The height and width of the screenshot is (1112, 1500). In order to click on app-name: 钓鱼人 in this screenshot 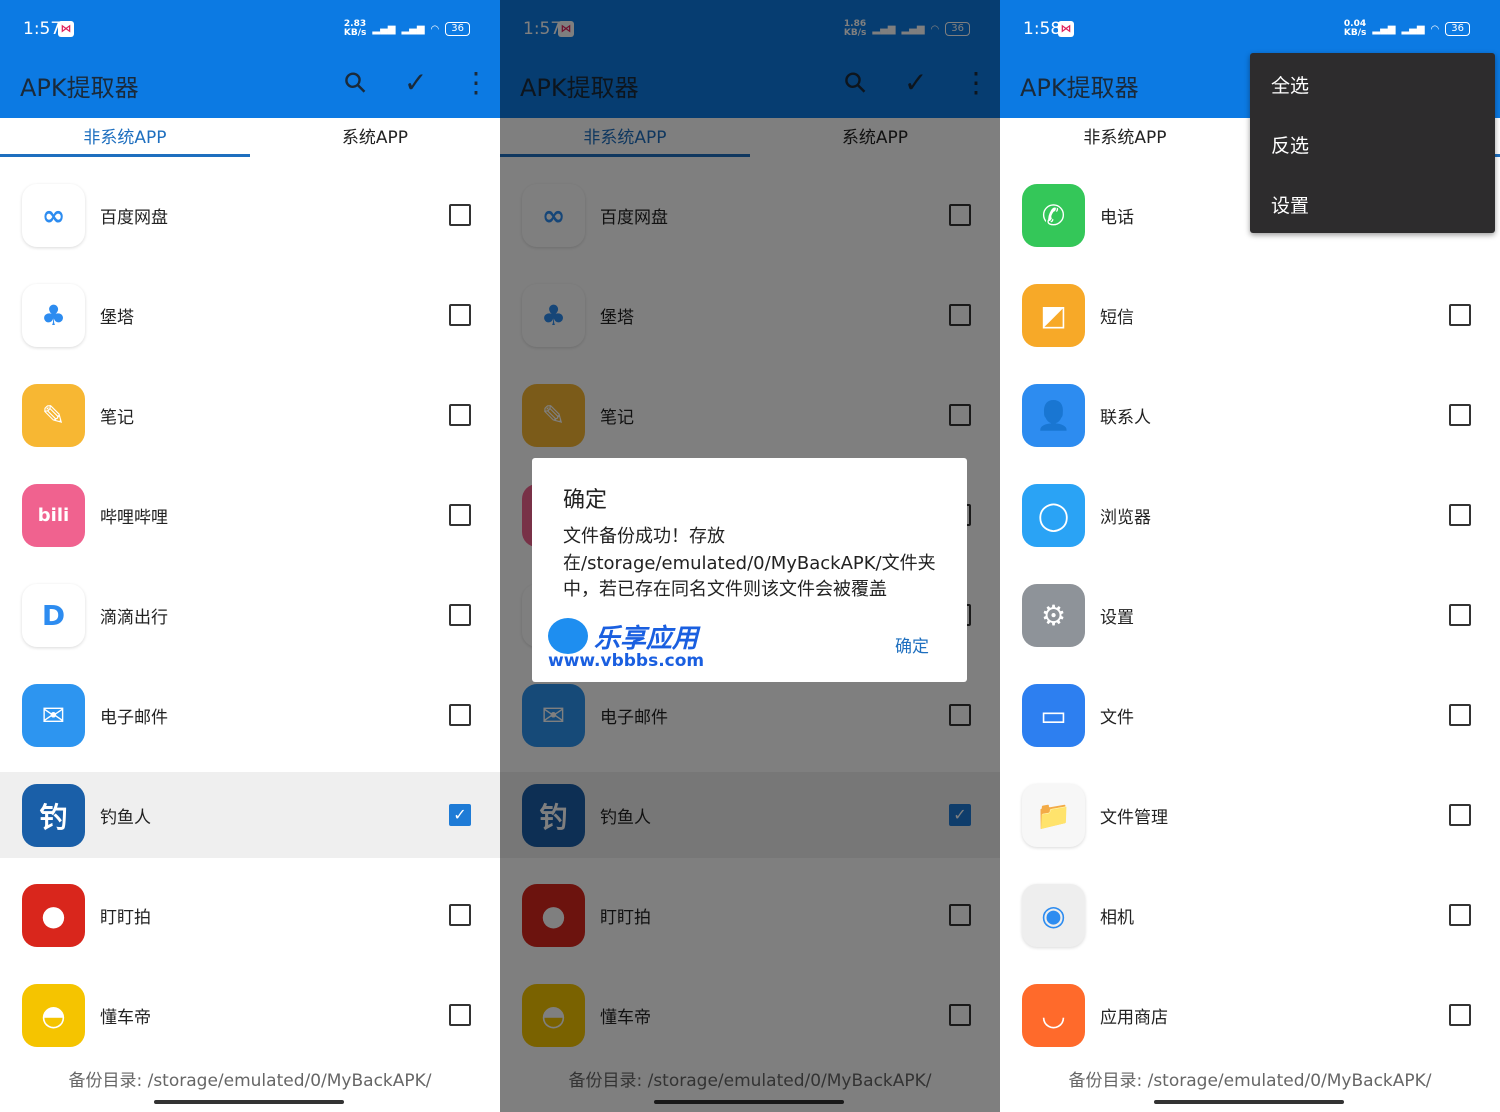, I will do `click(125, 818)`.